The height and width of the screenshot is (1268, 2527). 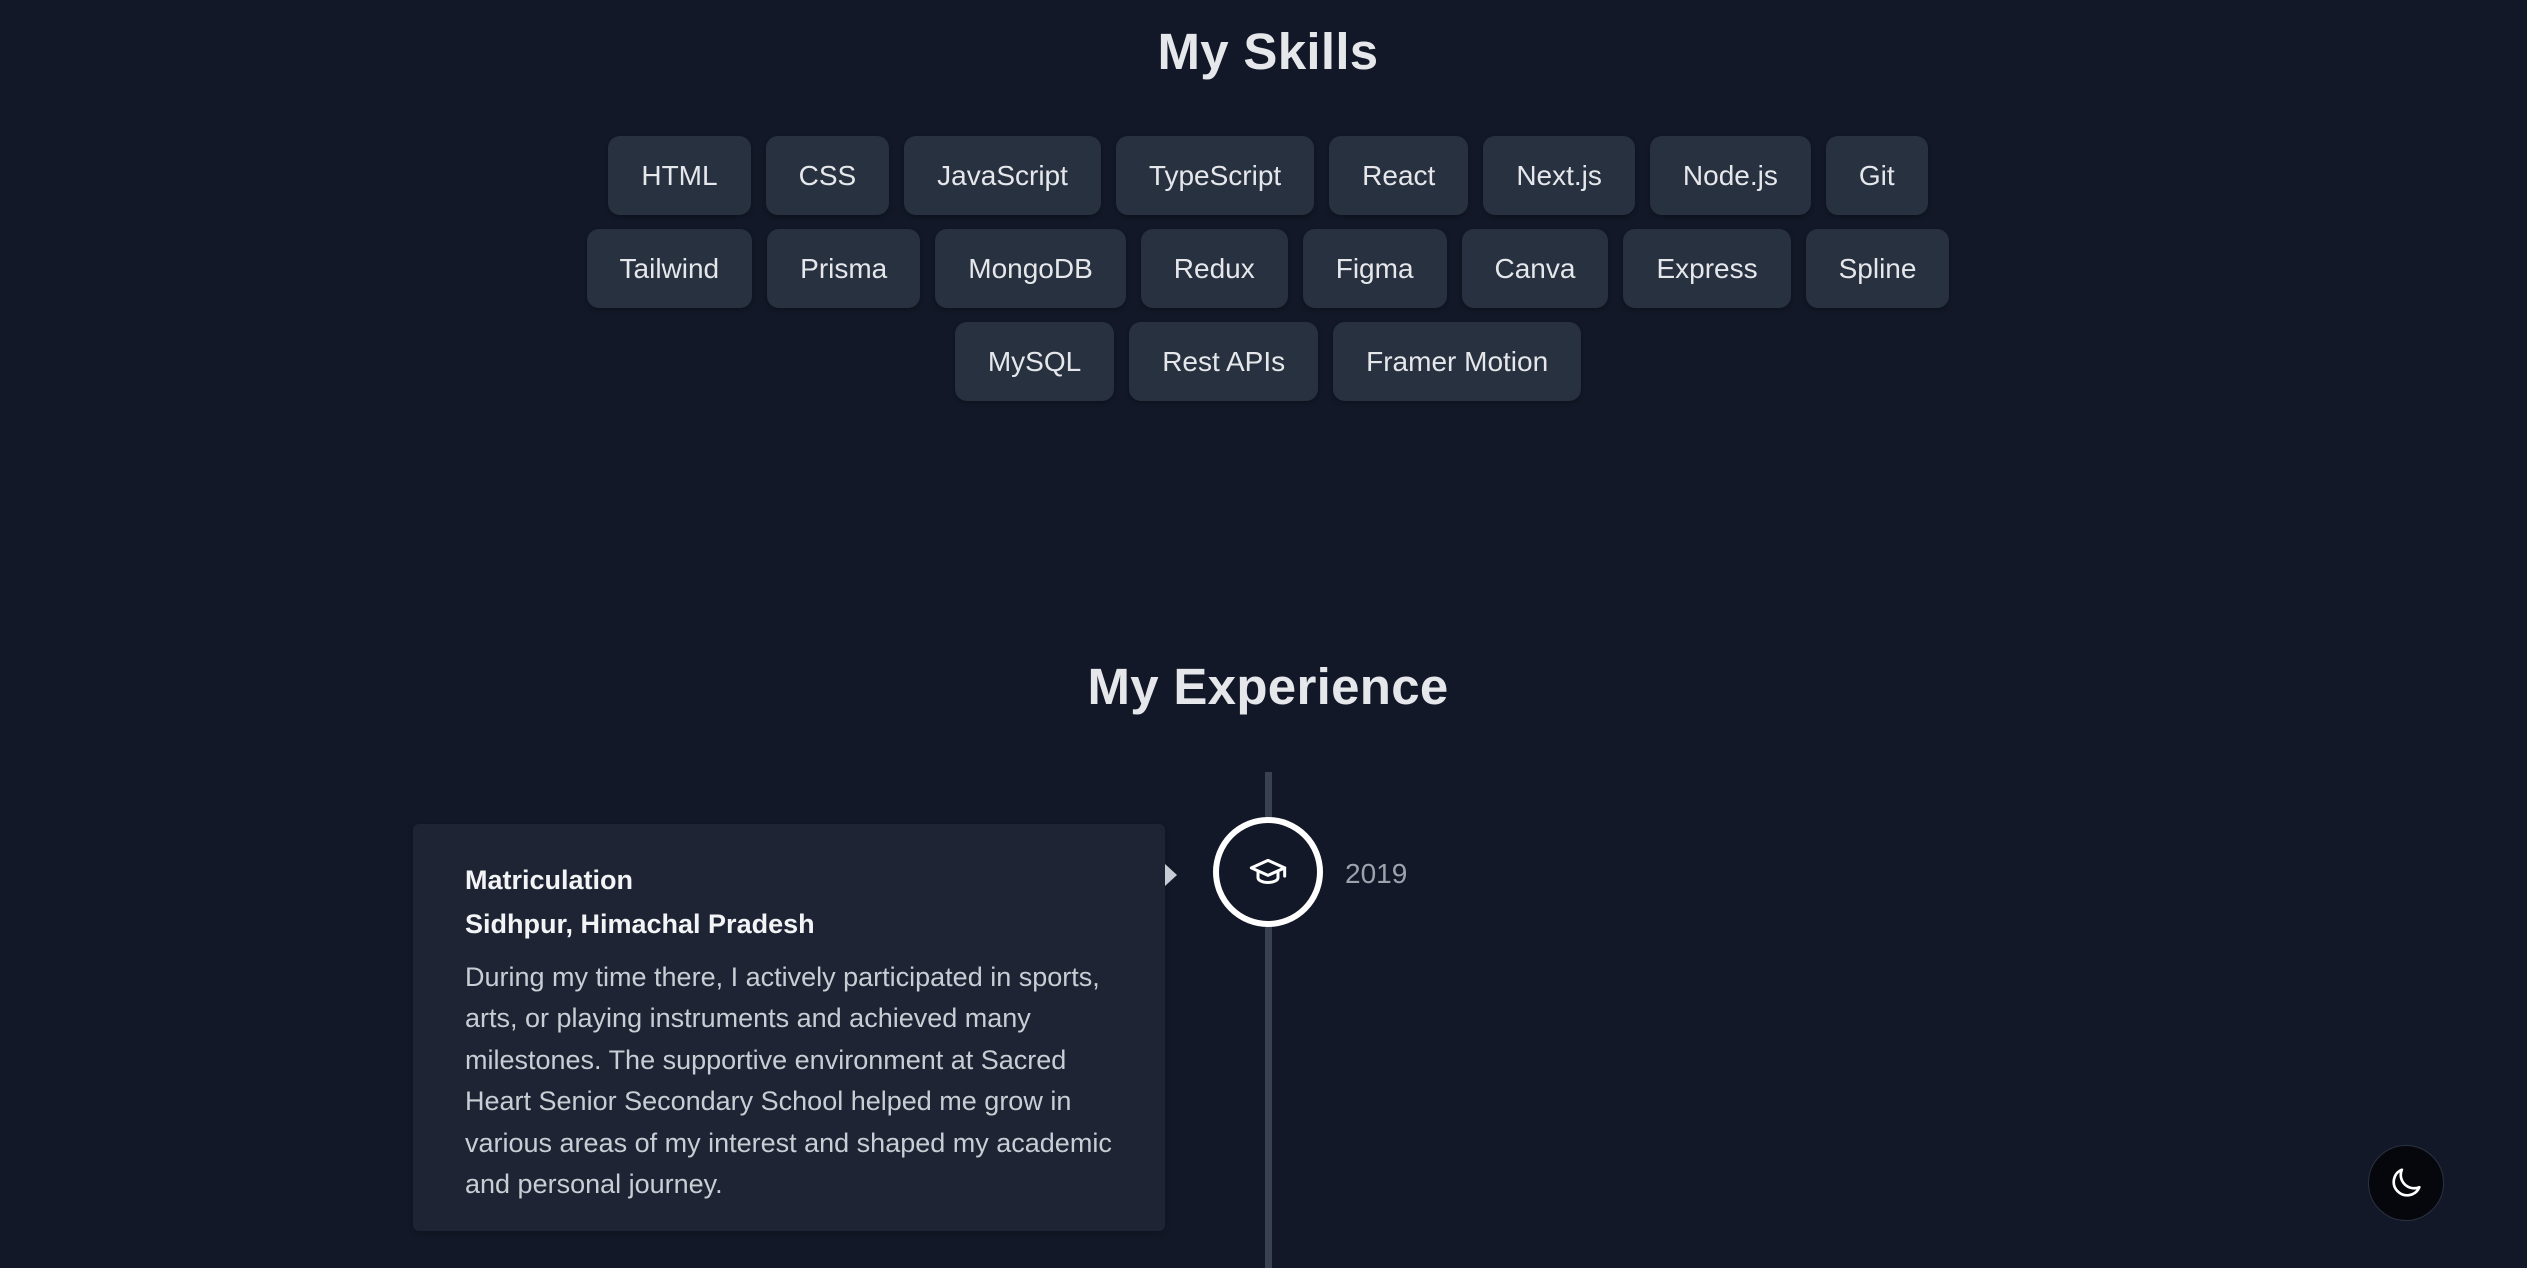 What do you see at coordinates (1535, 268) in the screenshot?
I see `skill-chip-canva: Canva` at bounding box center [1535, 268].